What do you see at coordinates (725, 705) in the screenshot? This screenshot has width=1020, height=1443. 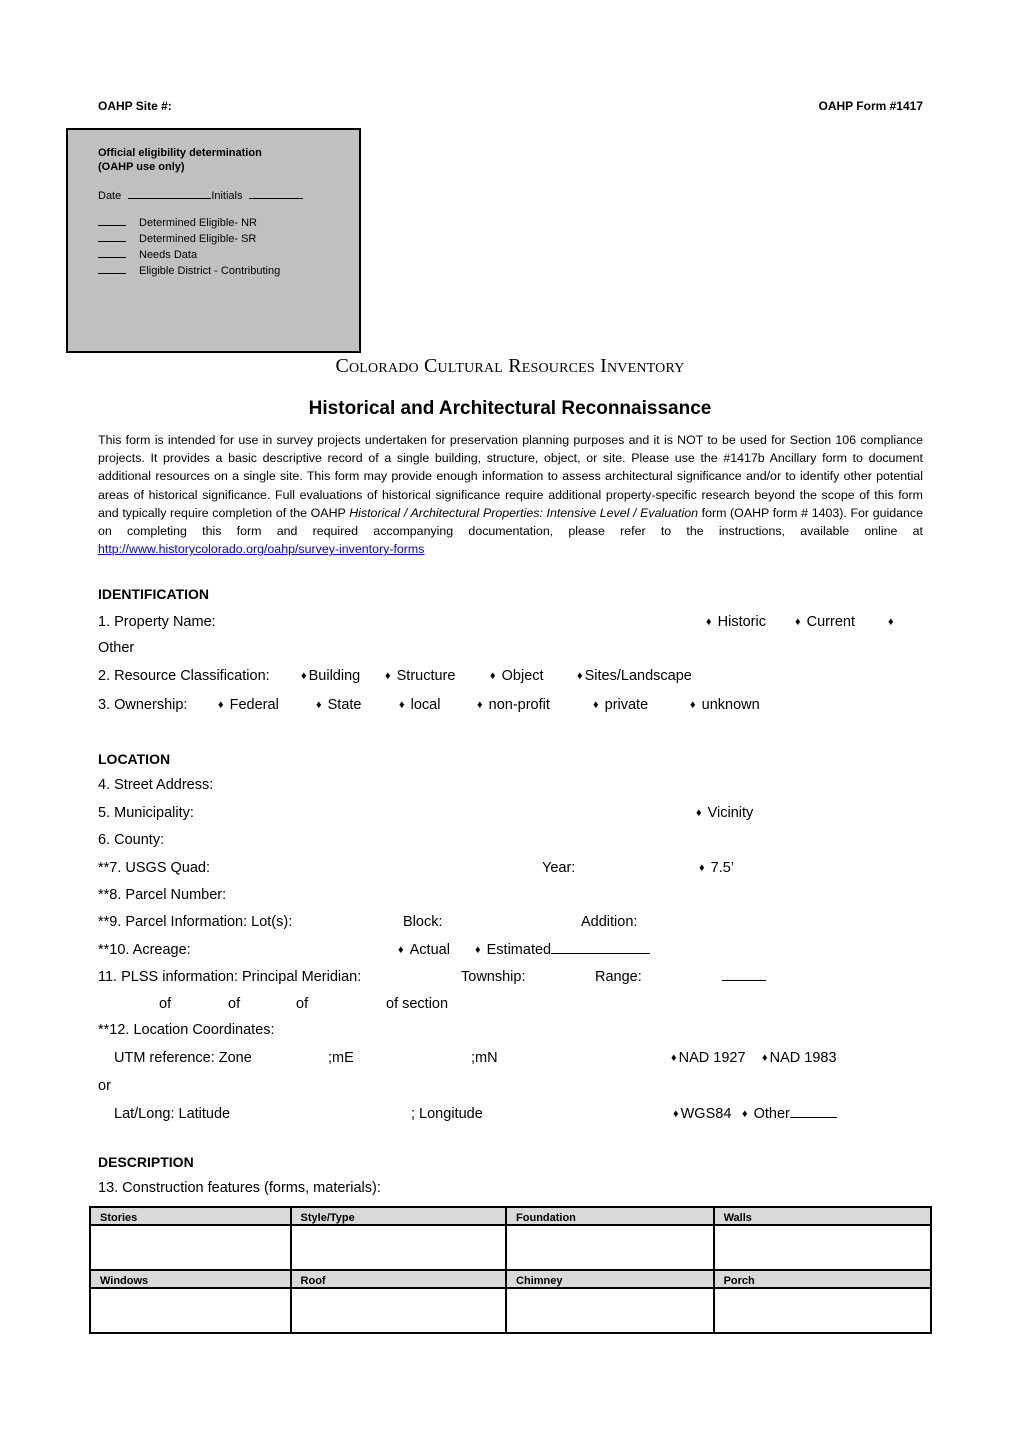 I see `option-unknown: ♦ unknown` at bounding box center [725, 705].